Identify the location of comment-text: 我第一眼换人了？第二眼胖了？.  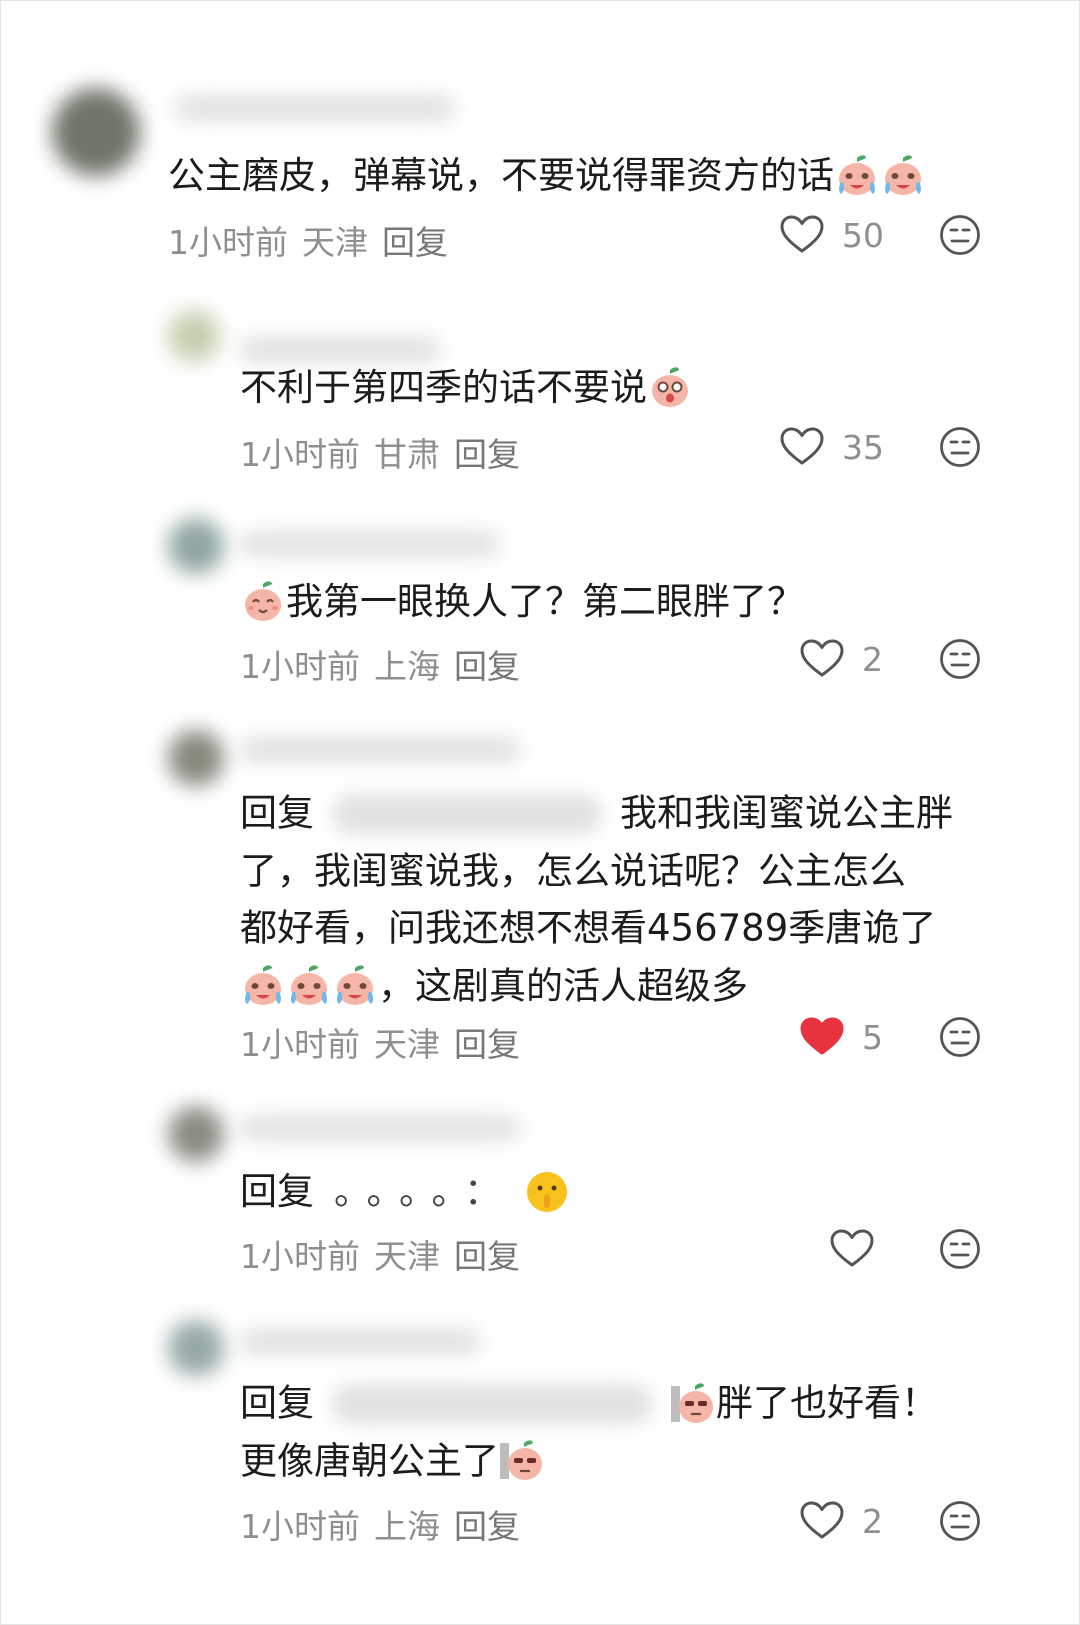
(522, 600).